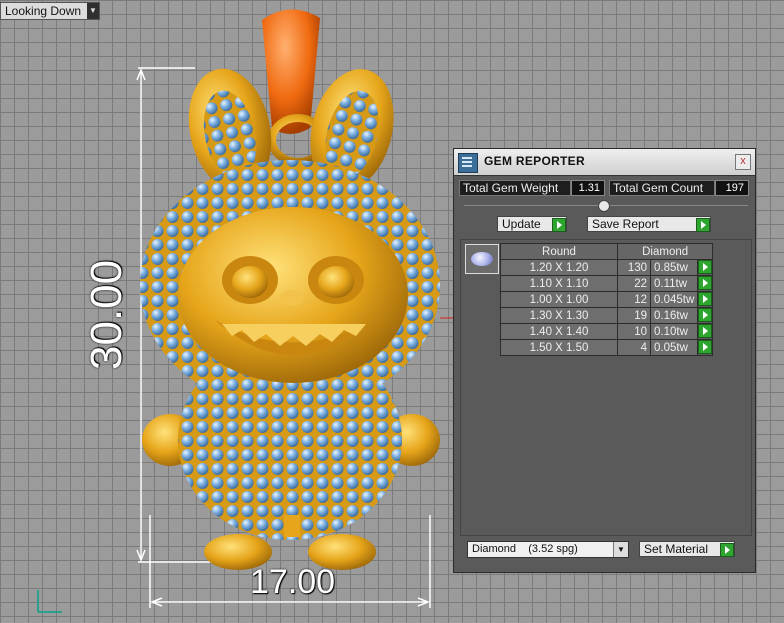  I want to click on total-gem-weight-value: 1.31, so click(588, 188).